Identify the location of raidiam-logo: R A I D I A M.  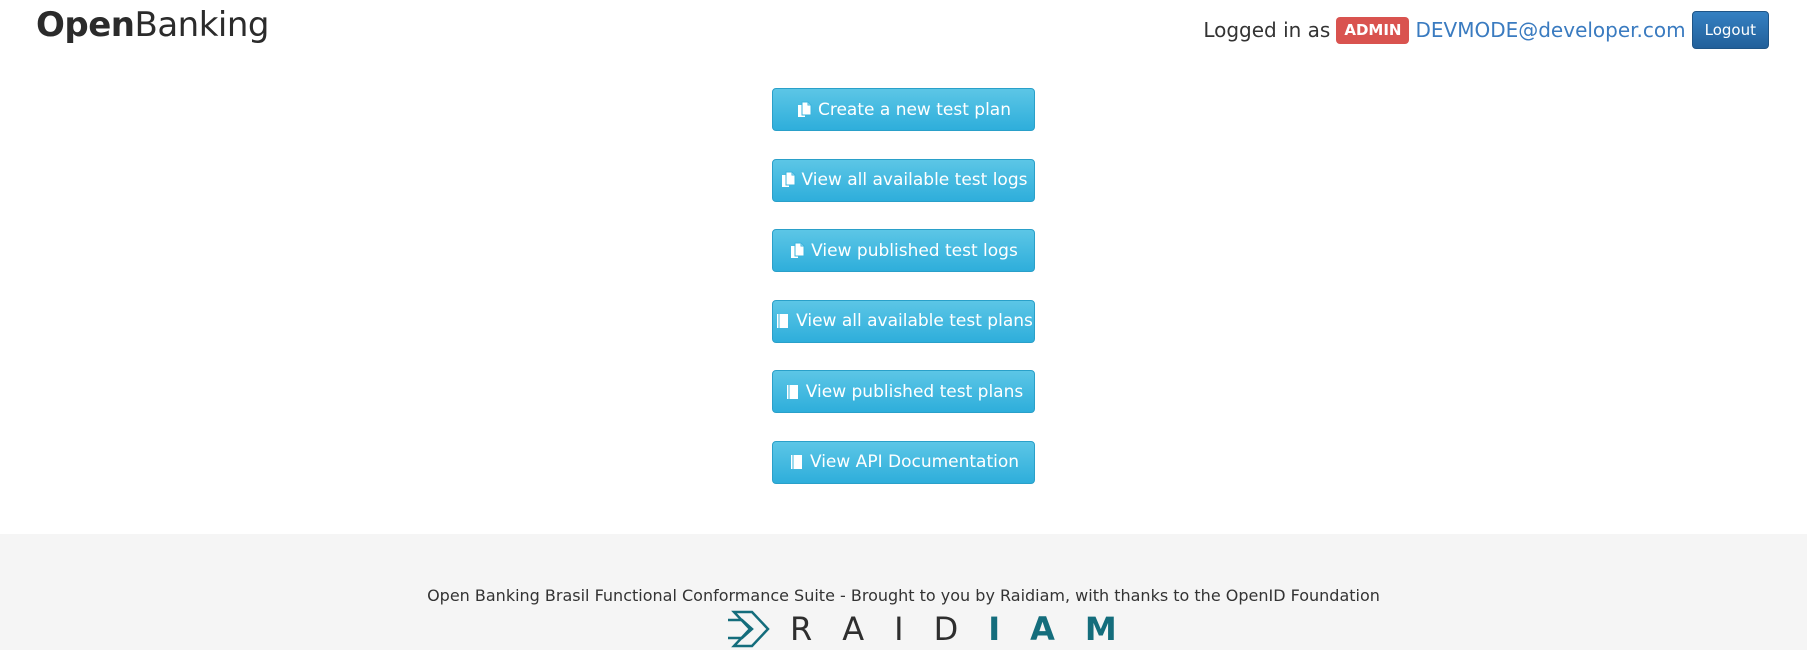
(935, 629).